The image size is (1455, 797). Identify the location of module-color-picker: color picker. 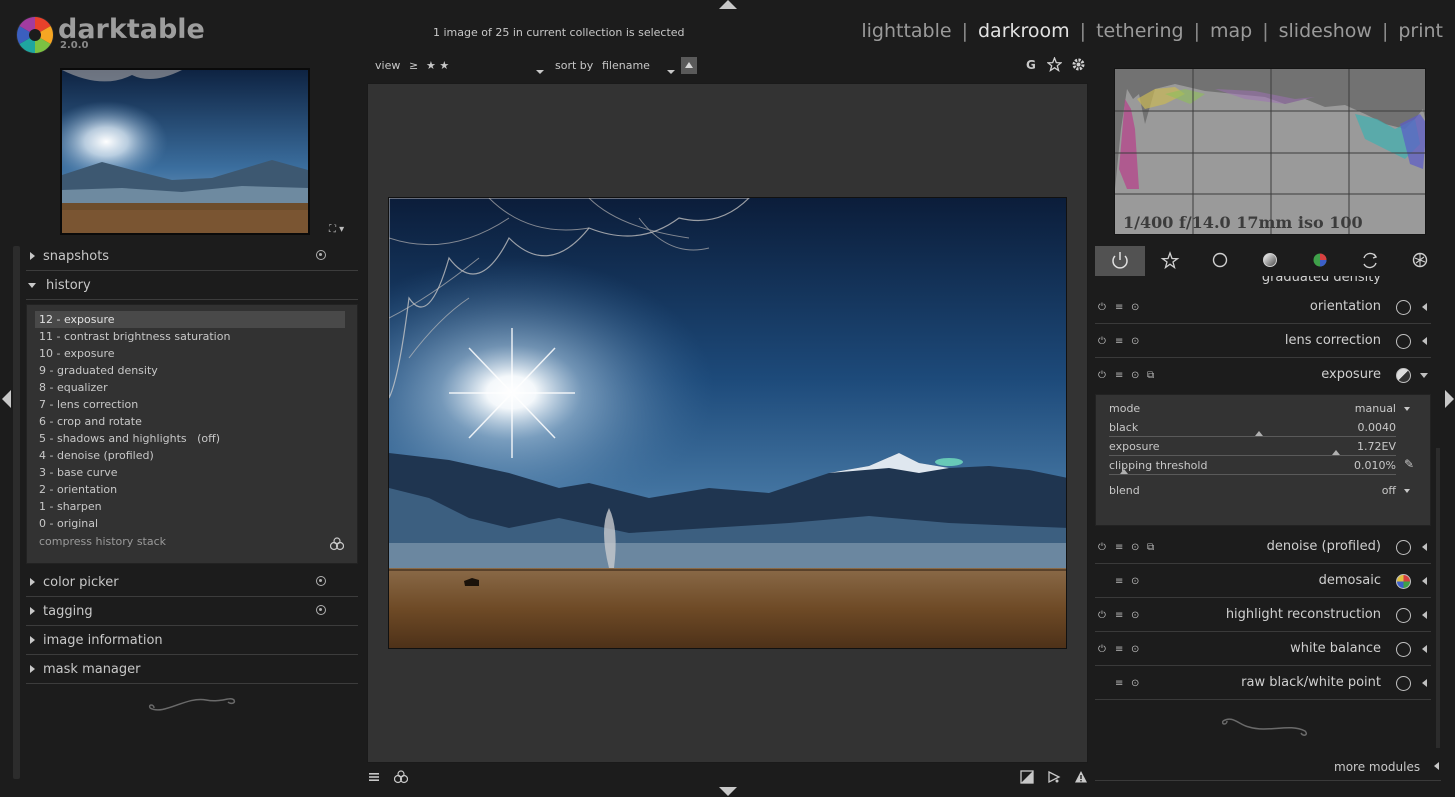
(192, 582).